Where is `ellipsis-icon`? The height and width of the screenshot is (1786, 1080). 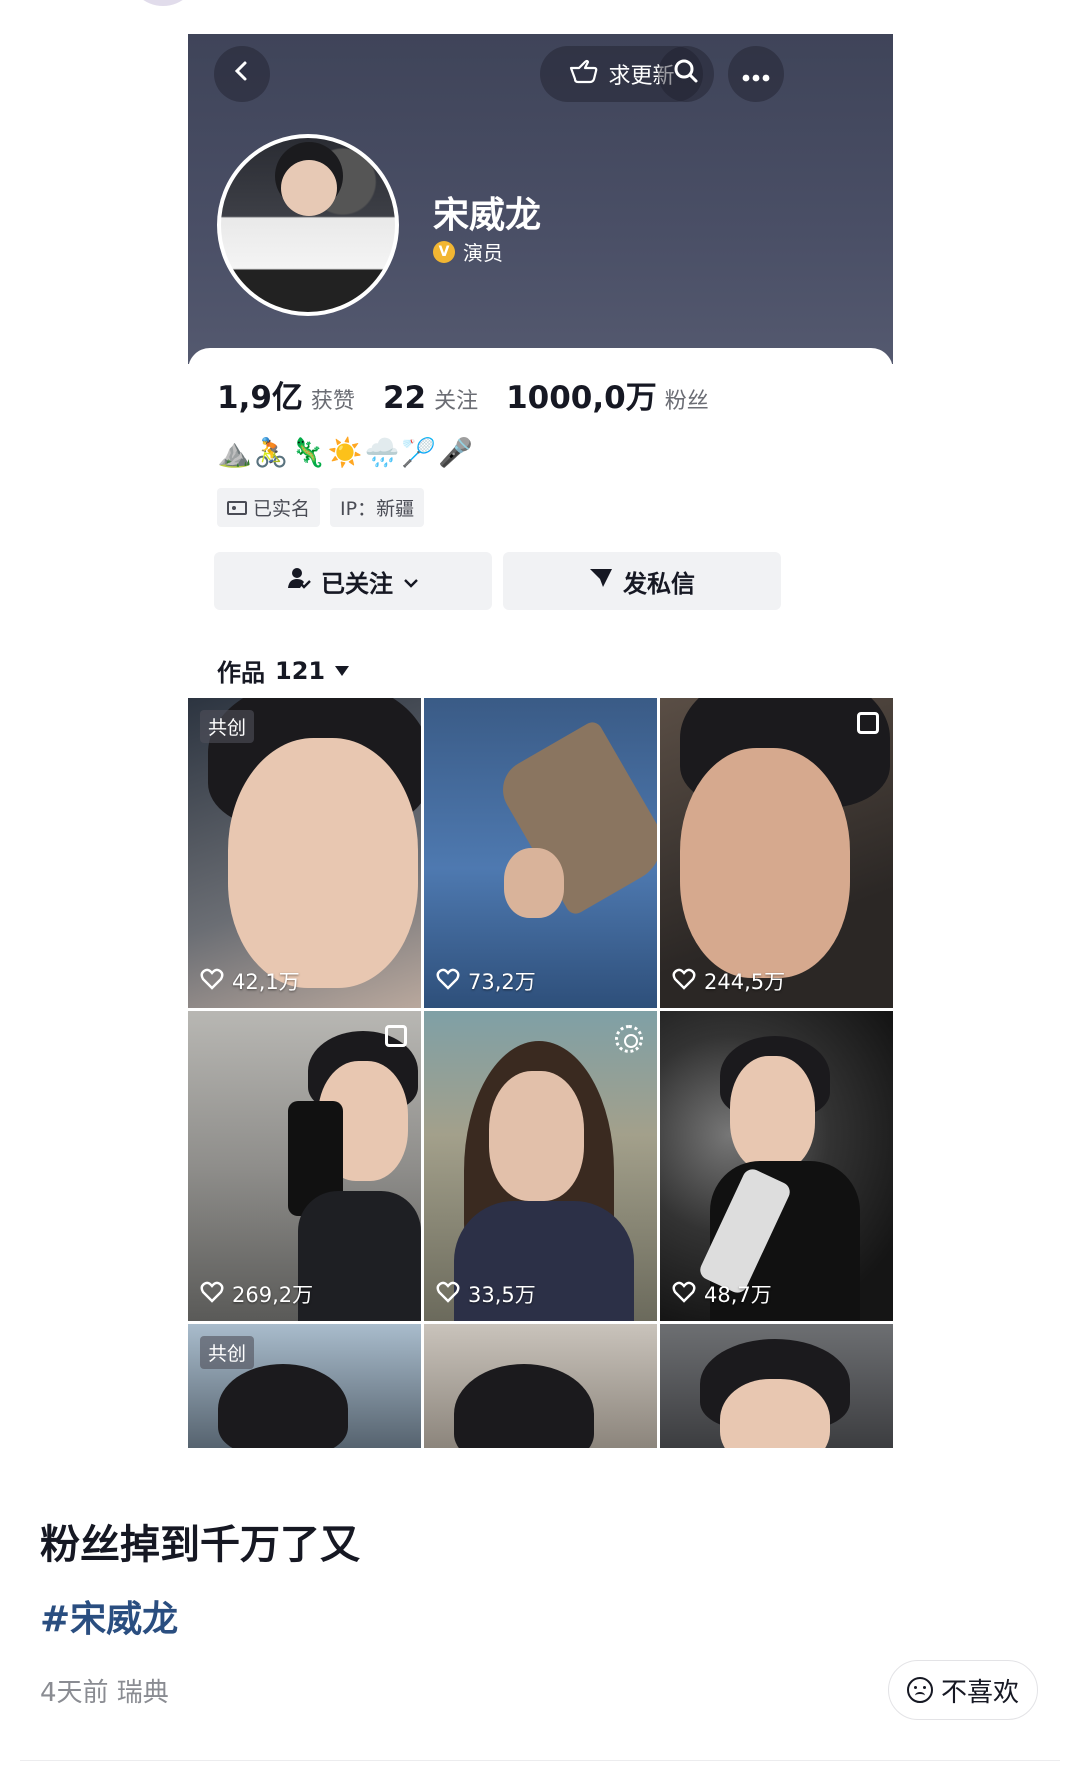 ellipsis-icon is located at coordinates (756, 74).